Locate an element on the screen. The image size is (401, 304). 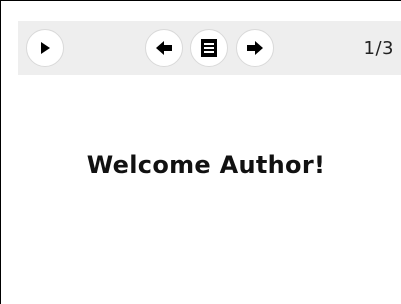
arrow-right-icon is located at coordinates (255, 48).